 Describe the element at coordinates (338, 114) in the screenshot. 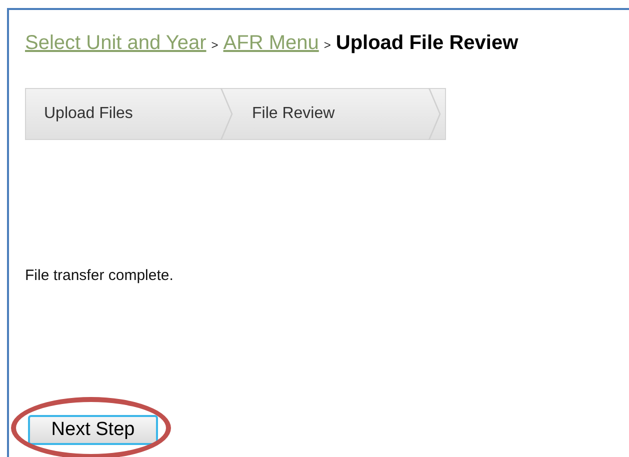

I see `step-item: File Review` at that location.